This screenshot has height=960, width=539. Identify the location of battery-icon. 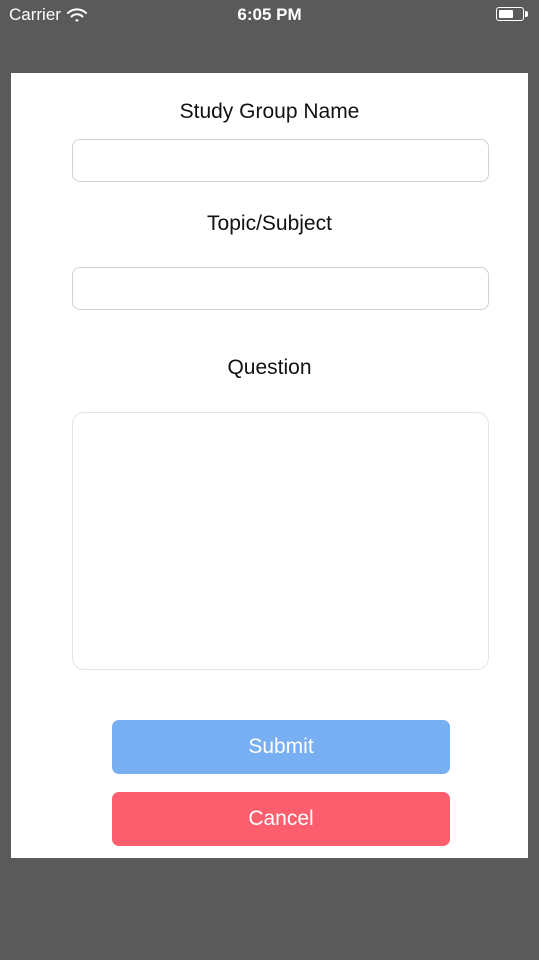
(512, 15).